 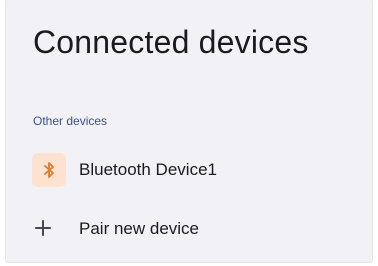 I want to click on pair-new-device-button: Pair new device, so click(x=189, y=229).